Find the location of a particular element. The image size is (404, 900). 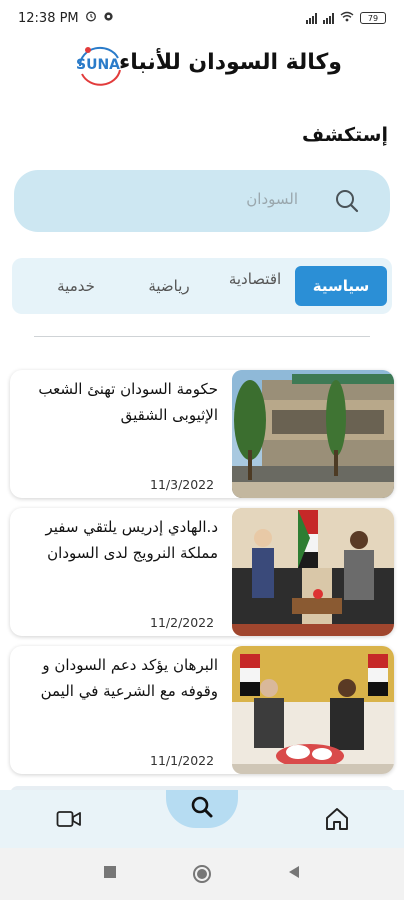

battery-level: 79 is located at coordinates (373, 18).